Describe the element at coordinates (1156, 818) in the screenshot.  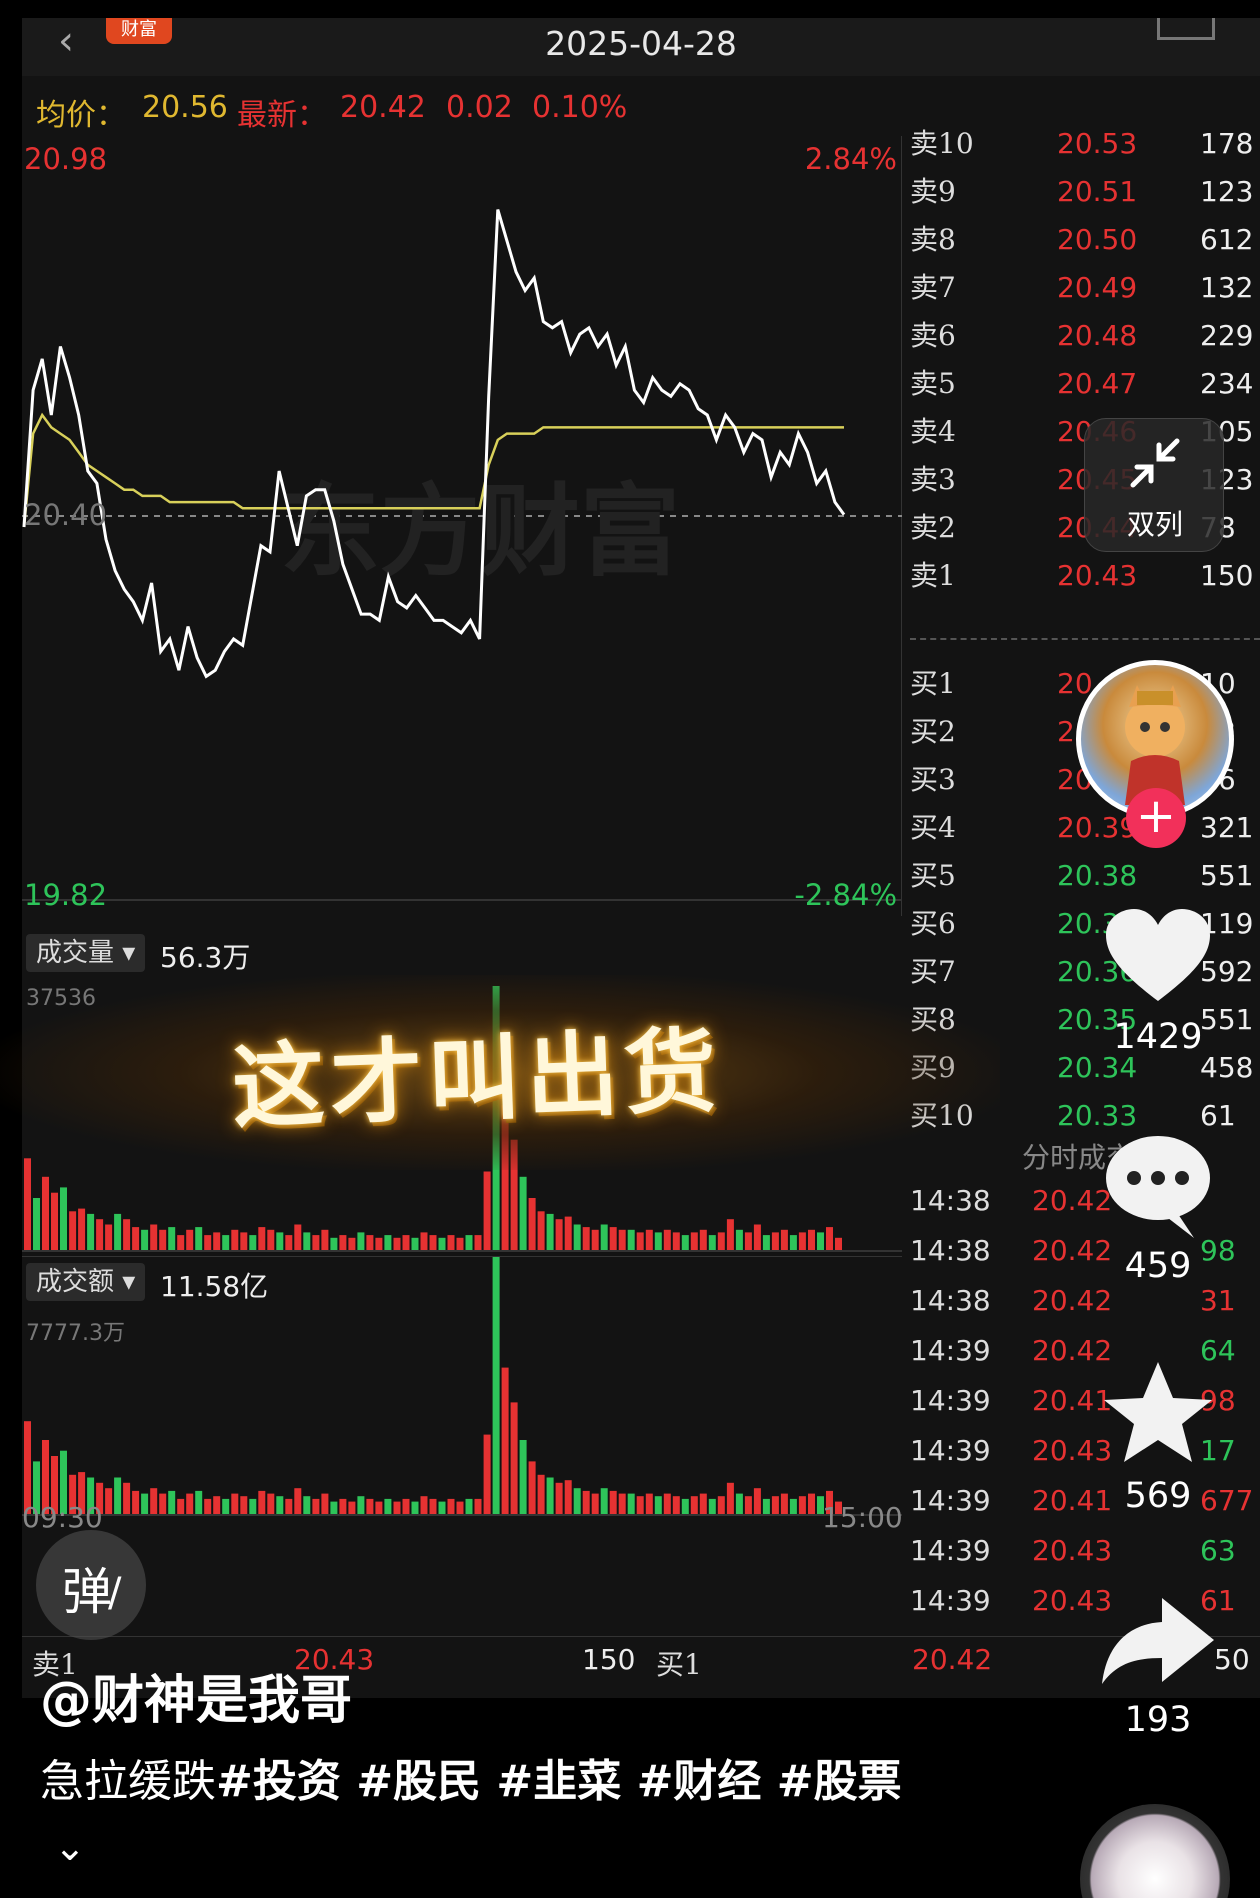
I see `follow-plus-button: +` at that location.